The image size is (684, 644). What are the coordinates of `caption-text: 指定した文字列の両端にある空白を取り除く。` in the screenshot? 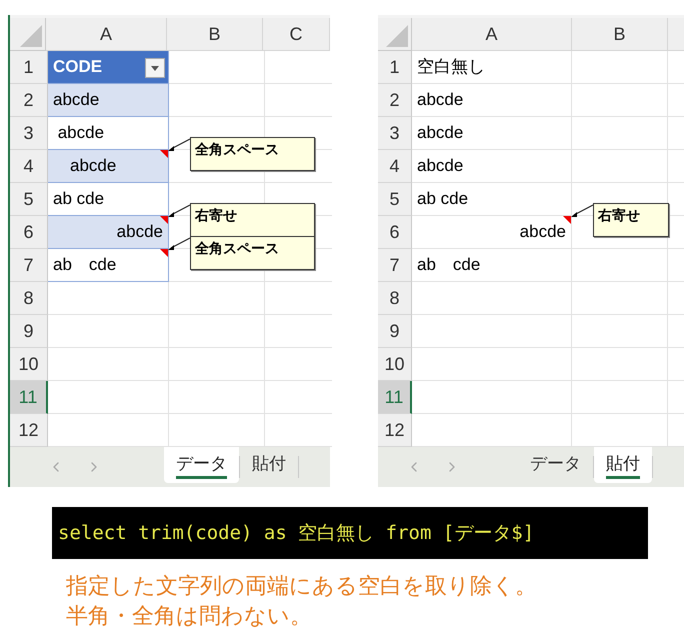 It's located at (302, 586).